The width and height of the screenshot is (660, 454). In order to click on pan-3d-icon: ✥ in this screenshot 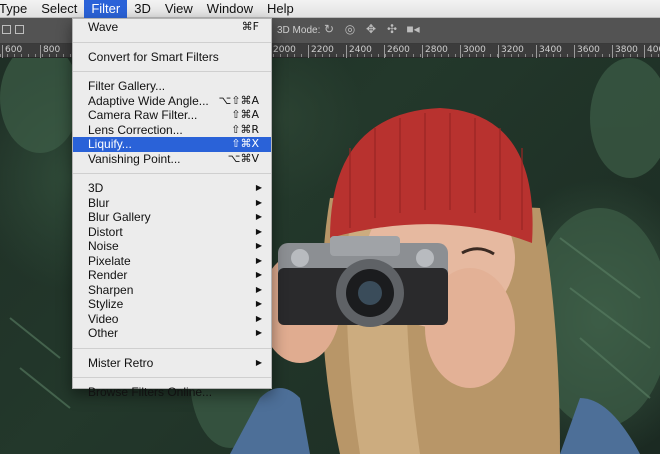, I will do `click(371, 29)`.